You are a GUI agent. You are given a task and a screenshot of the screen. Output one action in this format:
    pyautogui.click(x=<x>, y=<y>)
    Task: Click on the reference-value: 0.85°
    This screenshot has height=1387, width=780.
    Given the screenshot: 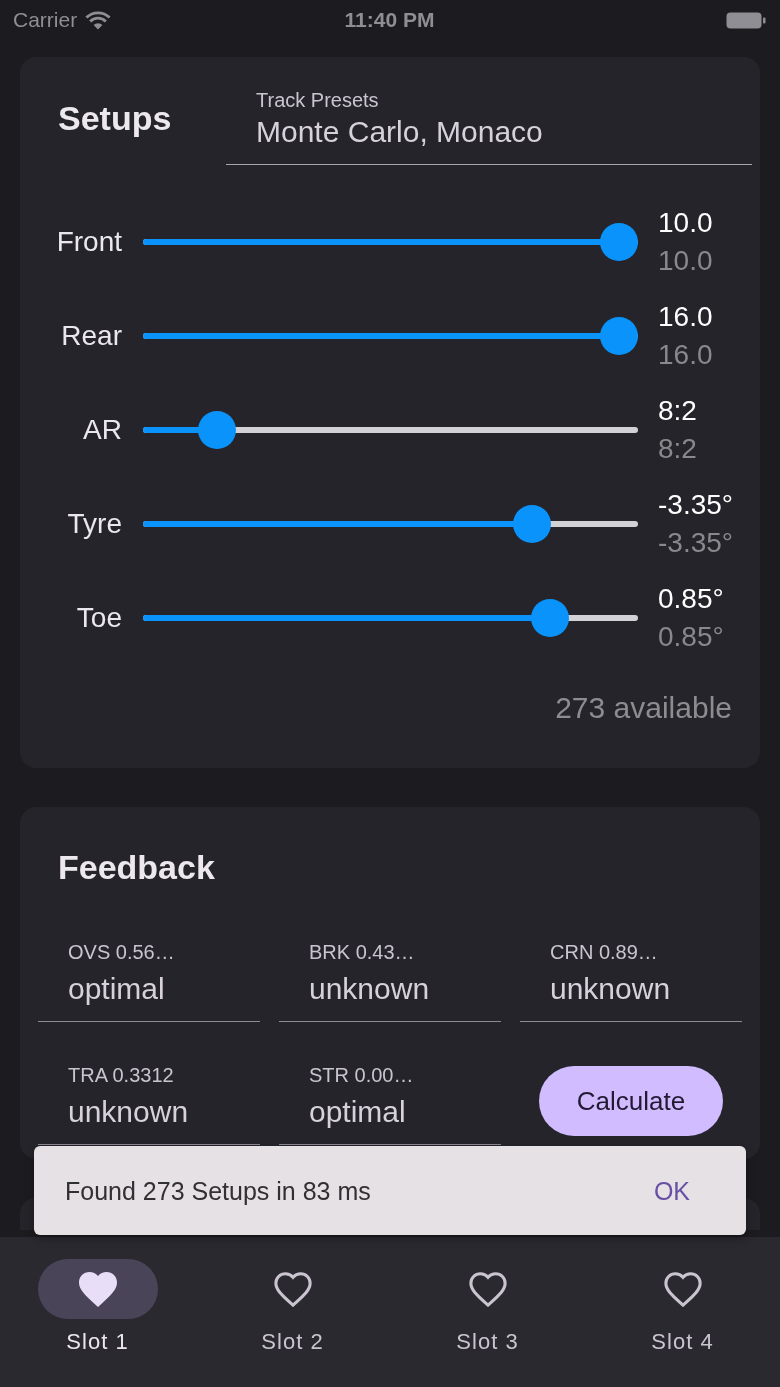 What is the action you would take?
    pyautogui.click(x=691, y=637)
    